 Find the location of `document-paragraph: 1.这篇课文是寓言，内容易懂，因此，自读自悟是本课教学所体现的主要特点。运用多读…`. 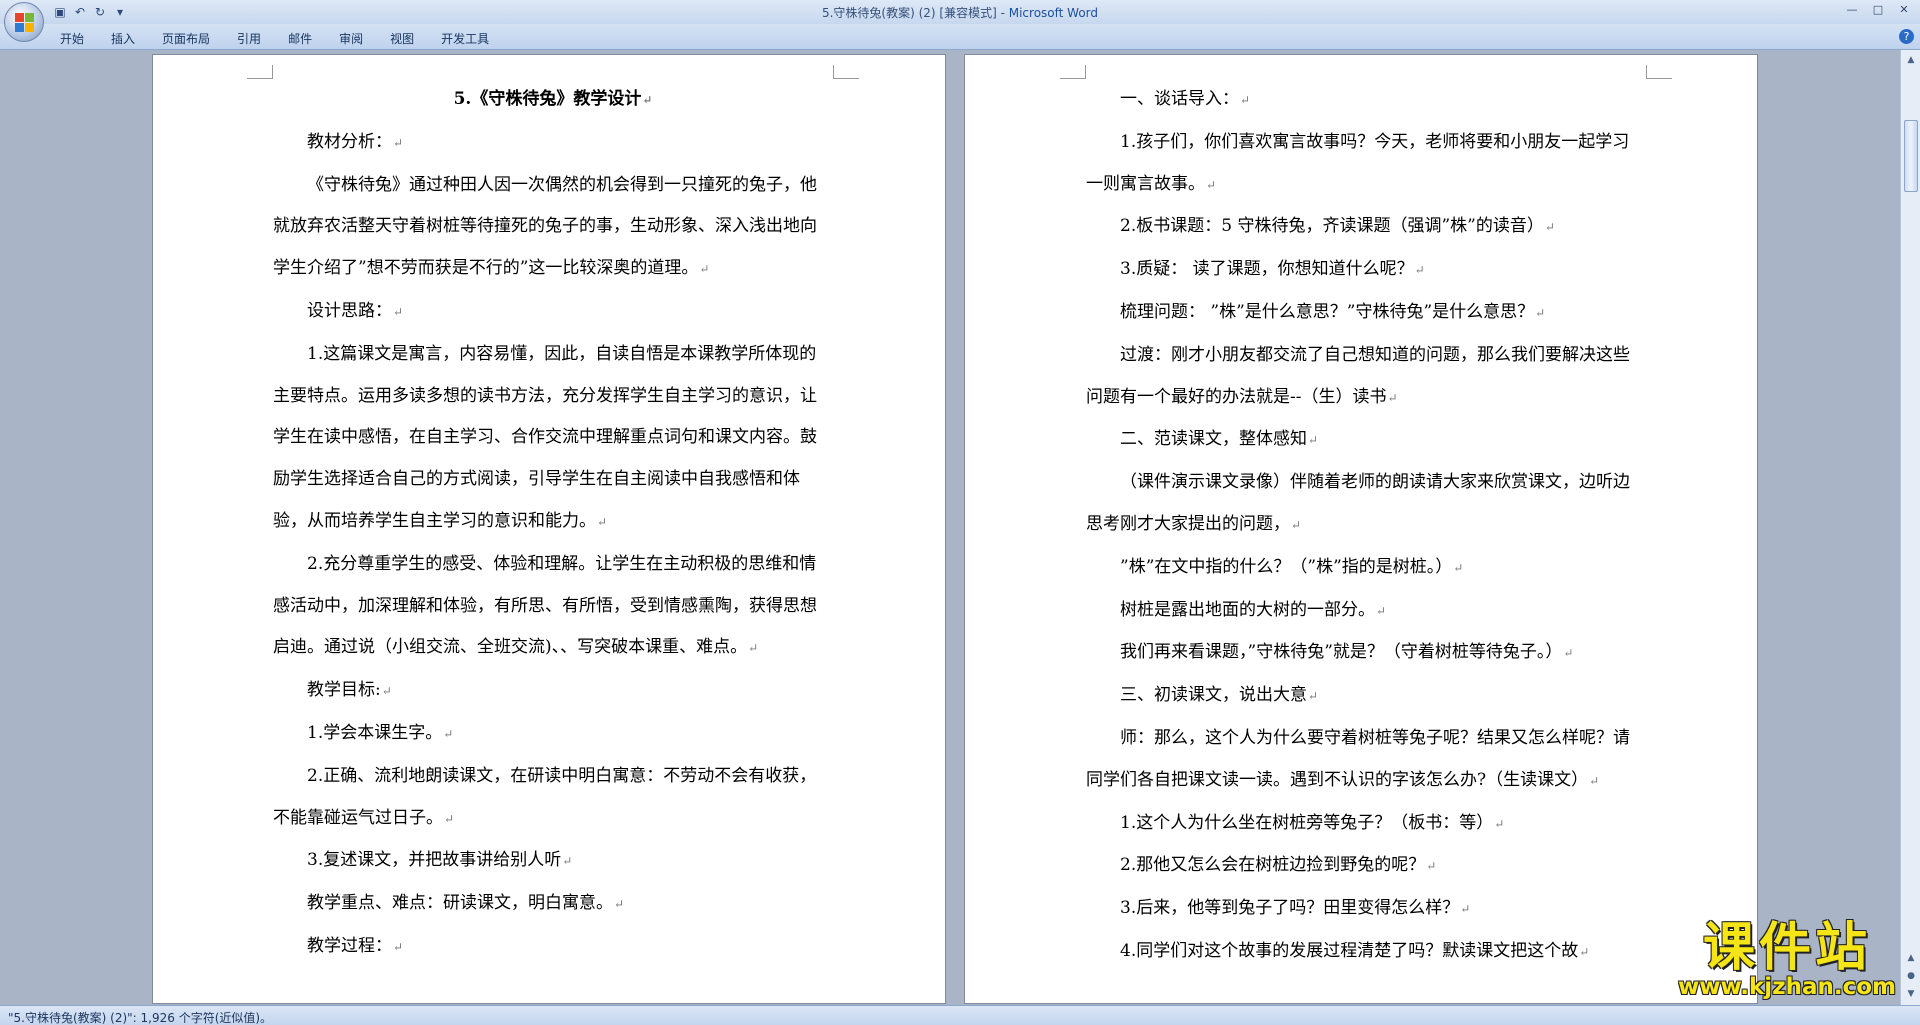

document-paragraph: 1.这篇课文是寓言，内容易懂，因此，自读自悟是本课教学所体现的主要特点。运用多读… is located at coordinates (553, 439).